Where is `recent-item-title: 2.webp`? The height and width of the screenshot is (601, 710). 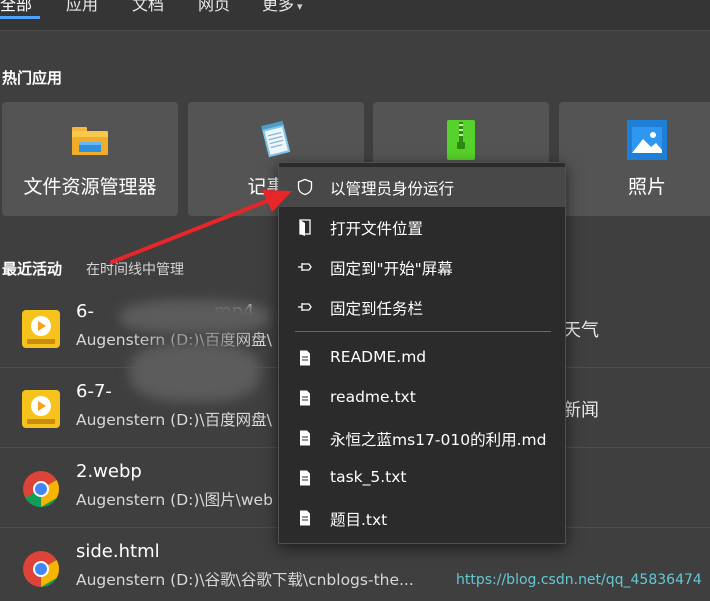
recent-item-title: 2.webp is located at coordinates (109, 471).